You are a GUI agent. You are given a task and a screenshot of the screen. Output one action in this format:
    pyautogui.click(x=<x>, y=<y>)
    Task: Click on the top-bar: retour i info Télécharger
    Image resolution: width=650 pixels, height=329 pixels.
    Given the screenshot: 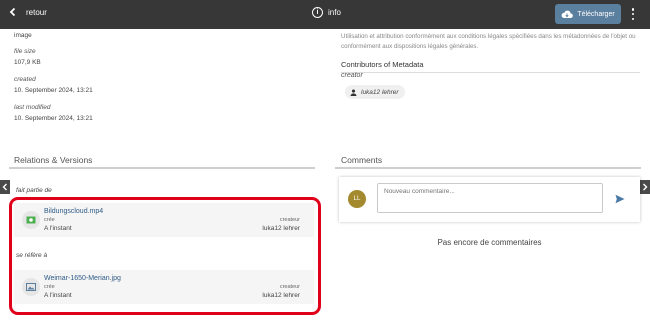 What is the action you would take?
    pyautogui.click(x=325, y=14)
    